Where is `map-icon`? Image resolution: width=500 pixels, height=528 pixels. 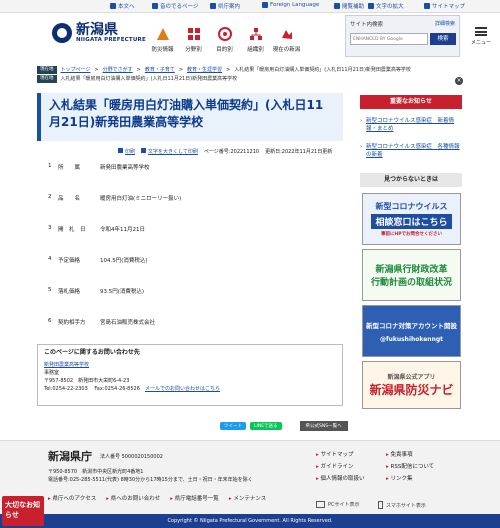 map-icon is located at coordinates (286, 34).